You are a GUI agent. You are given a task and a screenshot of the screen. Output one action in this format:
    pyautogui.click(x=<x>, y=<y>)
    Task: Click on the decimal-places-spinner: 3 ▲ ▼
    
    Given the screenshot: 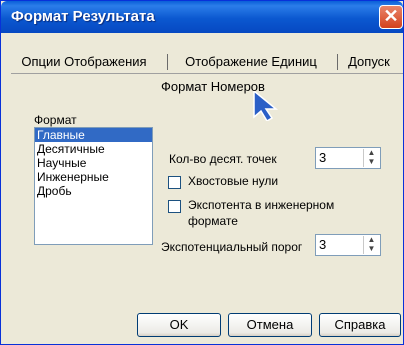 What is the action you would take?
    pyautogui.click(x=348, y=158)
    